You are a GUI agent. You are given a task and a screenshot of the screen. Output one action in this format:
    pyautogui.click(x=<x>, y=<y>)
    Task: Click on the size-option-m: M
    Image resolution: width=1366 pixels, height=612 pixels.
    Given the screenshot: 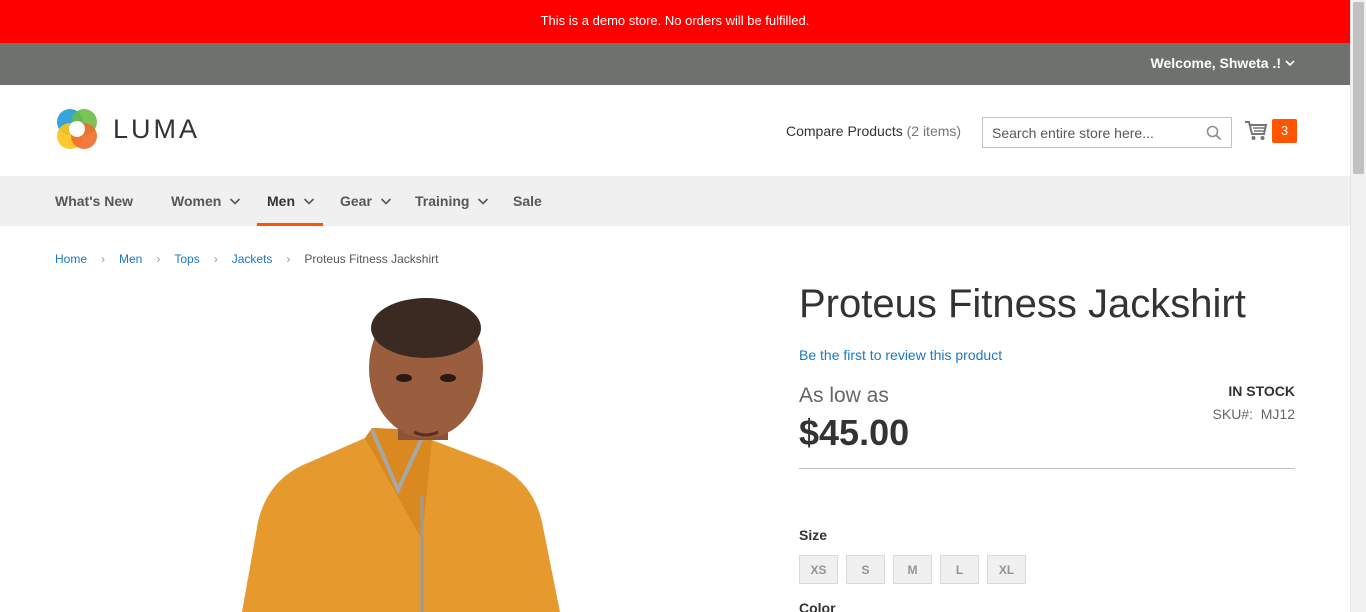 What is the action you would take?
    pyautogui.click(x=912, y=569)
    